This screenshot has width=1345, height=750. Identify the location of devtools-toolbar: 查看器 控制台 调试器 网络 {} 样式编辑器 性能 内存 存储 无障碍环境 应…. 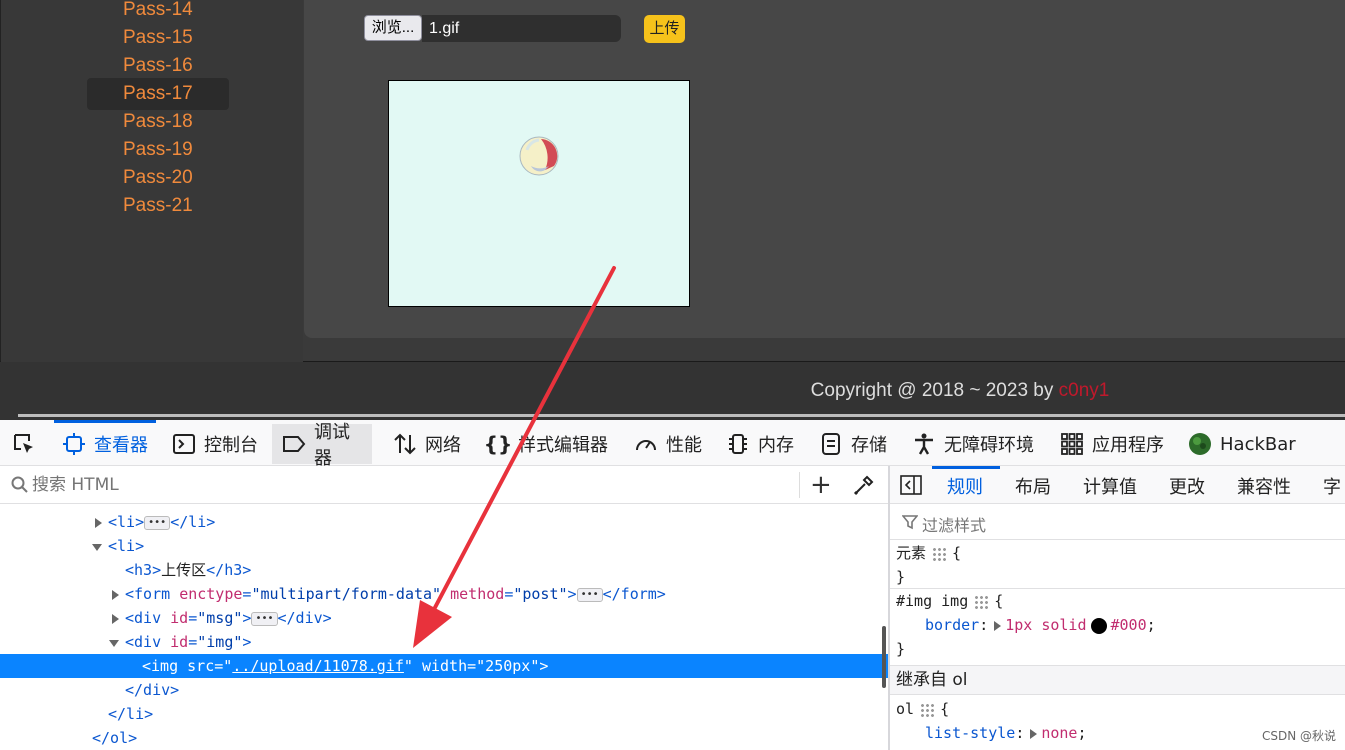
(672, 444).